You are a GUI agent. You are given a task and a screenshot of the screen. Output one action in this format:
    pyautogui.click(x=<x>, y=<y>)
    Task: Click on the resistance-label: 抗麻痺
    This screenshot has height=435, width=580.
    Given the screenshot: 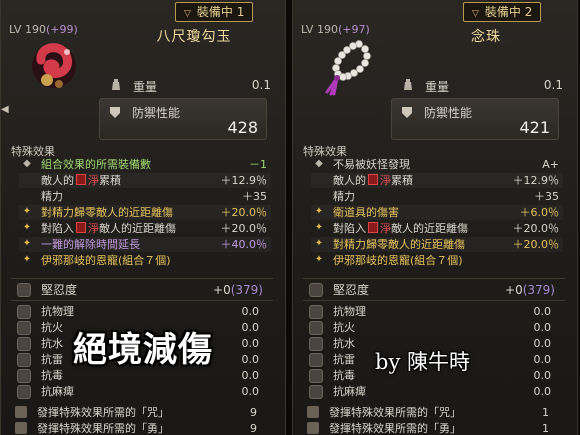 What is the action you would take?
    pyautogui.click(x=57, y=391)
    